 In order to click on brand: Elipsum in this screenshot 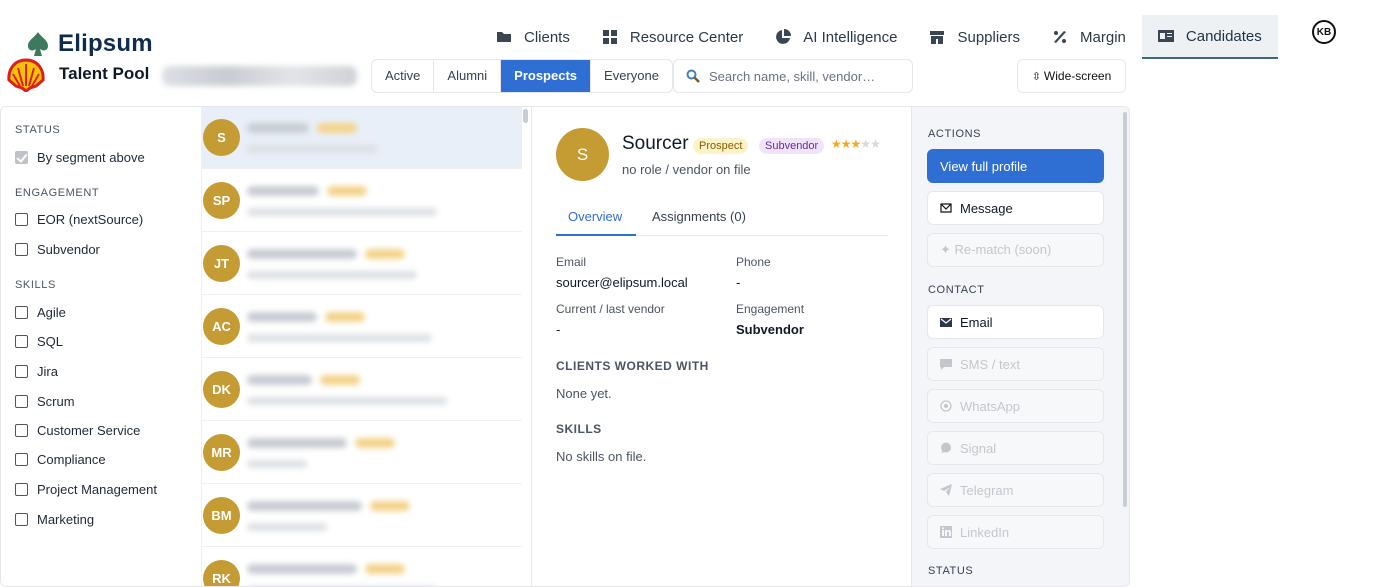, I will do `click(88, 44)`.